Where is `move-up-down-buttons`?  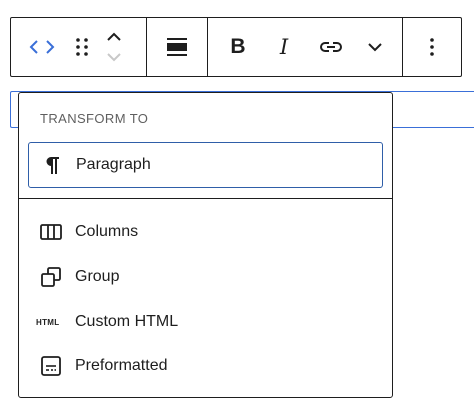 move-up-down-buttons is located at coordinates (114, 47).